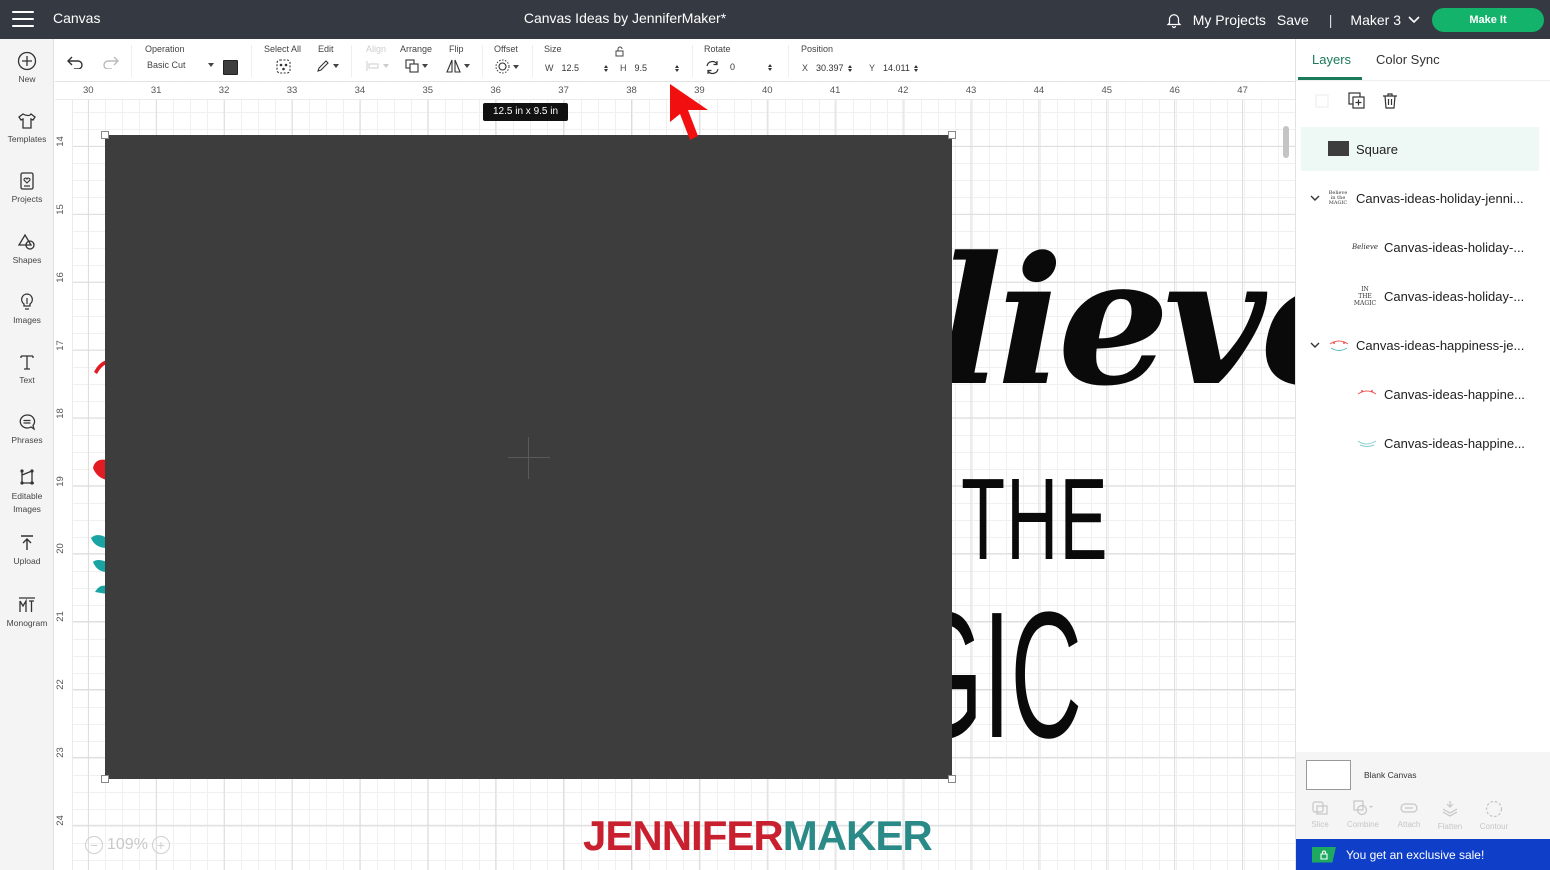 Image resolution: width=1550 pixels, height=870 pixels. What do you see at coordinates (1328, 775) in the screenshot?
I see `blank-canvas-swatch` at bounding box center [1328, 775].